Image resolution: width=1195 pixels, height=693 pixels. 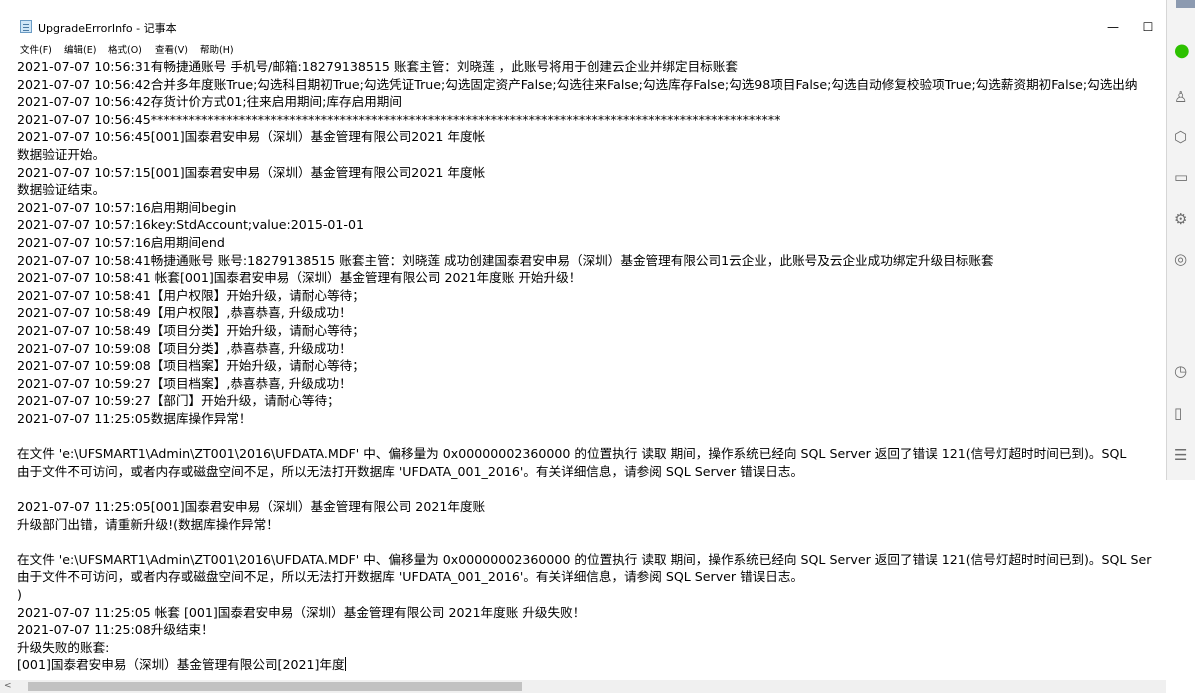 What do you see at coordinates (148, 524) in the screenshot?
I see `text-line: 升级部门出错，请重新升级!(数据库操作异常！` at bounding box center [148, 524].